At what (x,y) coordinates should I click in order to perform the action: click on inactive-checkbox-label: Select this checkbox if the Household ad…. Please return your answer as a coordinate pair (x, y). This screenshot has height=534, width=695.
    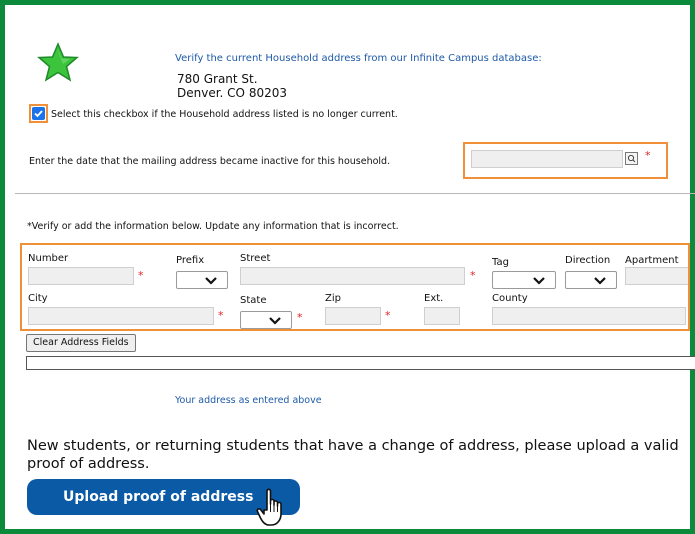
    Looking at the image, I should click on (224, 114).